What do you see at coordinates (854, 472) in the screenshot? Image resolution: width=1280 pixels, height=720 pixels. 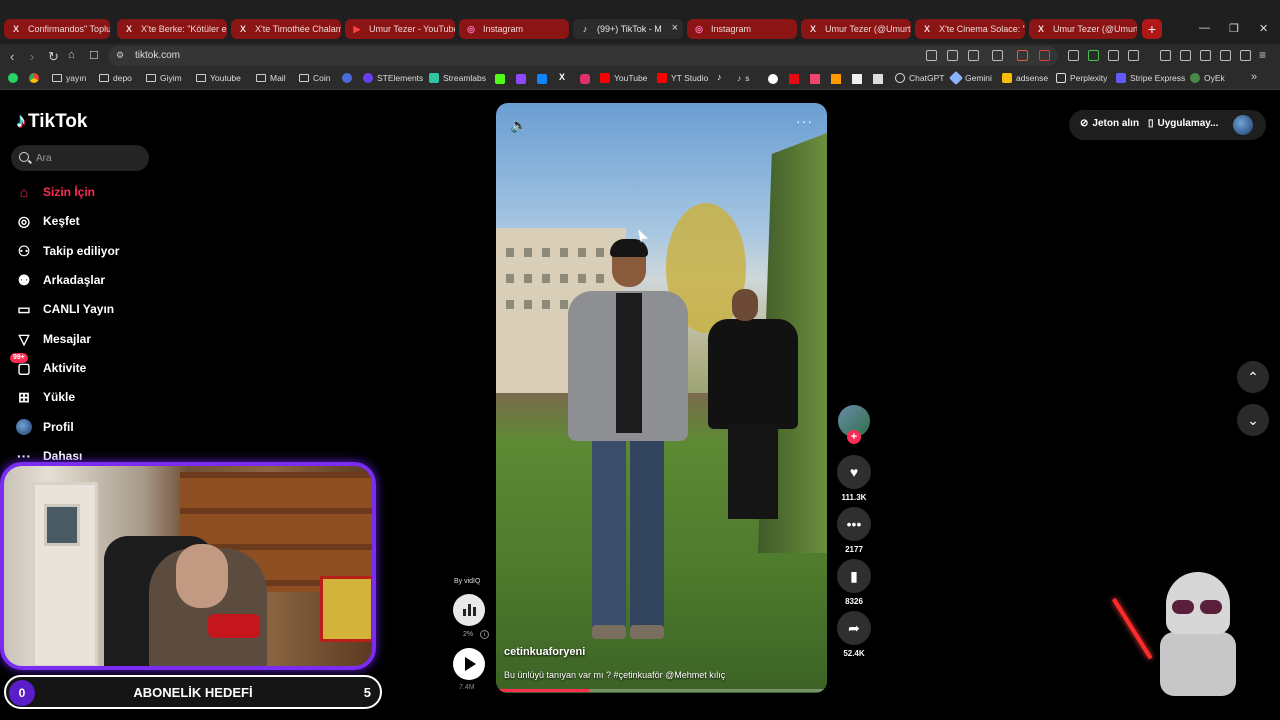 I see `like-button: ♥` at bounding box center [854, 472].